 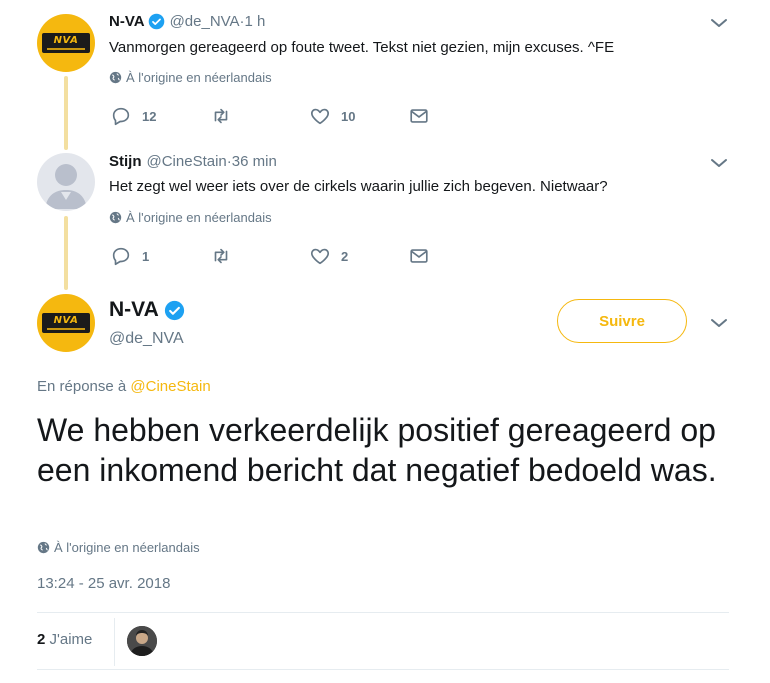 What do you see at coordinates (332, 116) in the screenshot?
I see `like-button: 10` at bounding box center [332, 116].